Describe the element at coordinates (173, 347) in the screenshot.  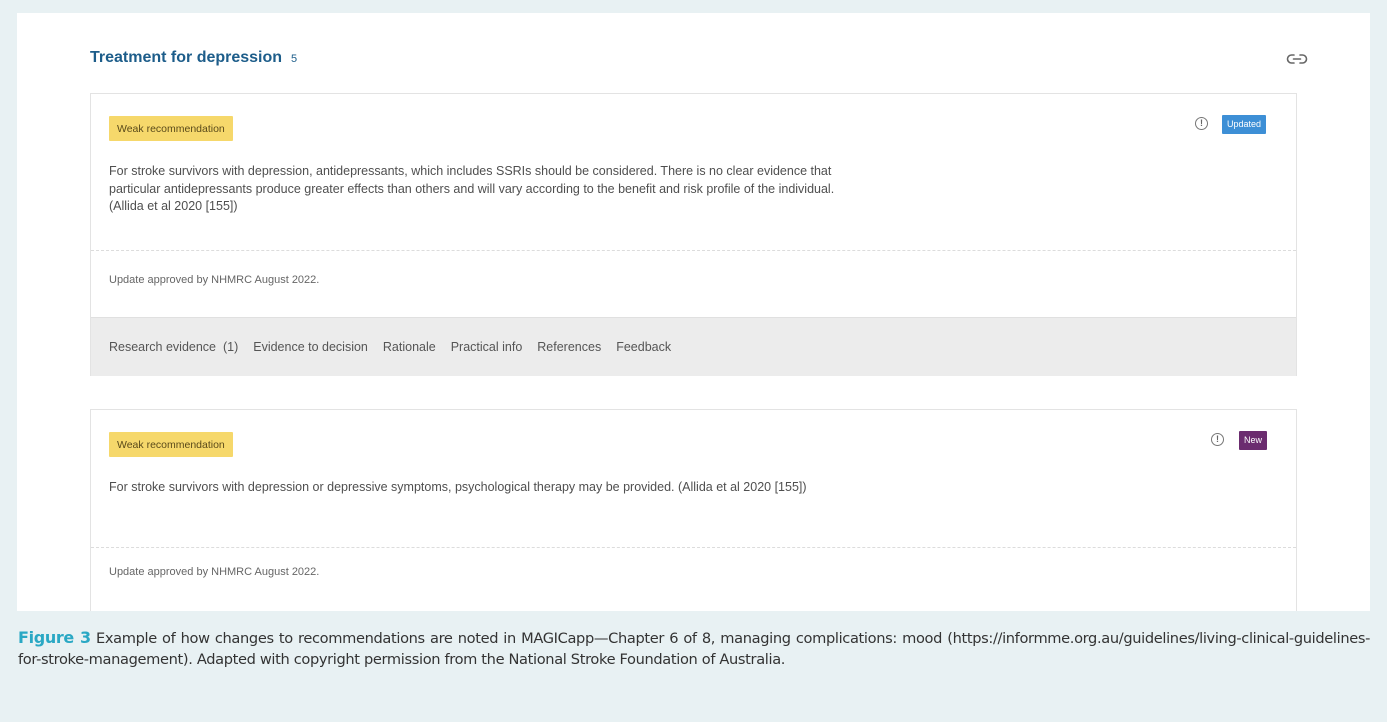
I see `tab-research-evidence: Research evidence (1)` at that location.